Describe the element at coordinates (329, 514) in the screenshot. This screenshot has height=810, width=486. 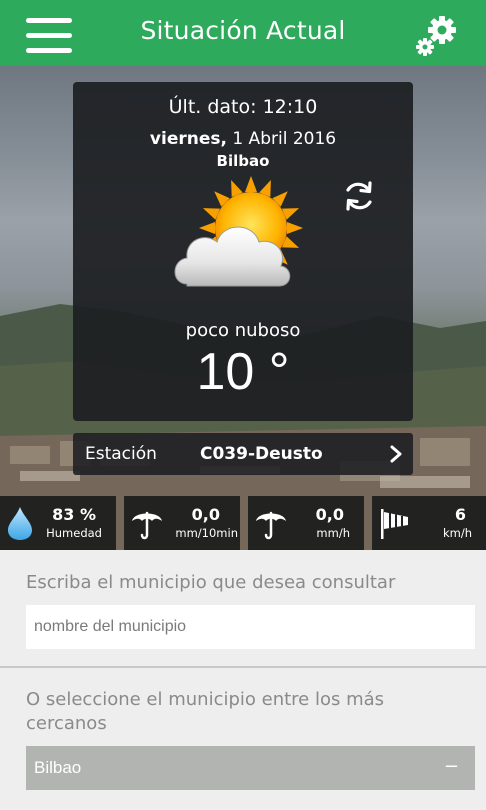
I see `rain-hour-value: 0,0` at that location.